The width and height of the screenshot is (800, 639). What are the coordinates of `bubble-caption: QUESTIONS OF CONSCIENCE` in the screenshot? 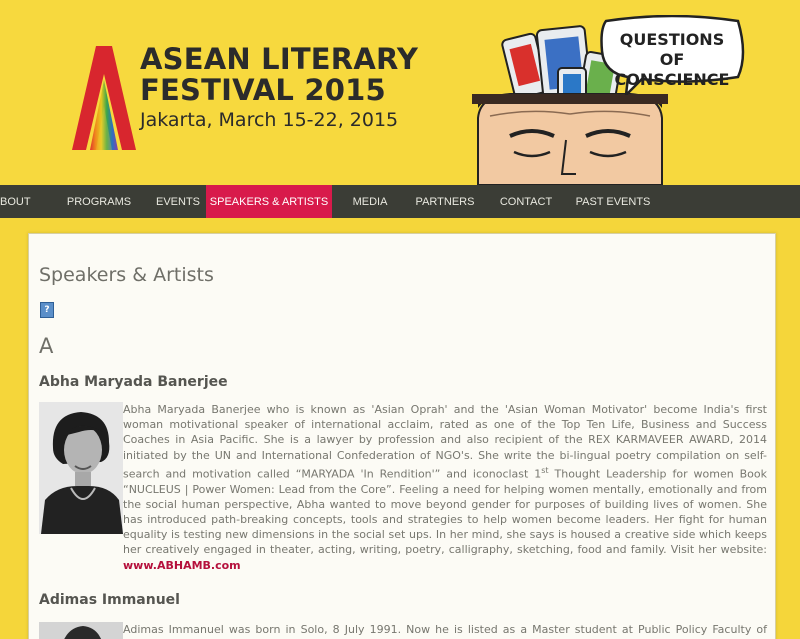 It's located at (672, 60).